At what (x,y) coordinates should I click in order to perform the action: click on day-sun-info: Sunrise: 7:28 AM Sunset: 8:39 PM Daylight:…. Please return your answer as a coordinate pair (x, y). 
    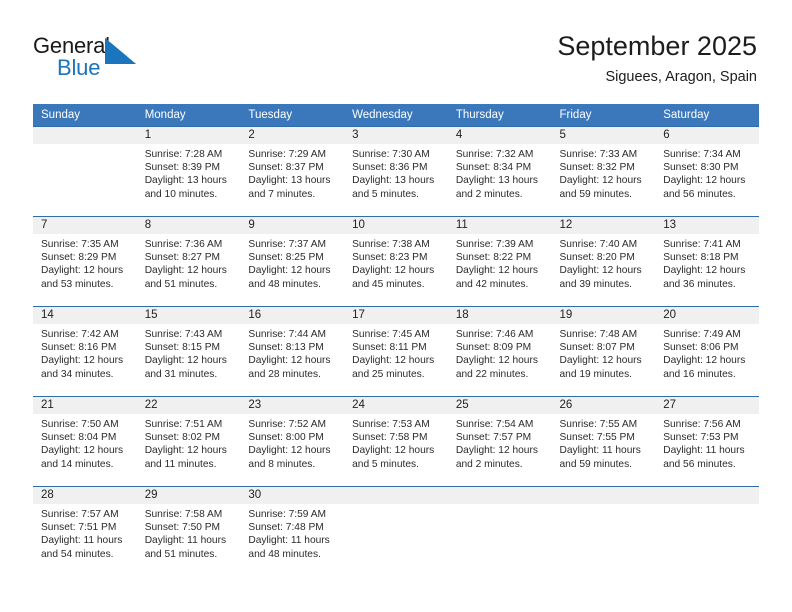
    Looking at the image, I should click on (189, 172).